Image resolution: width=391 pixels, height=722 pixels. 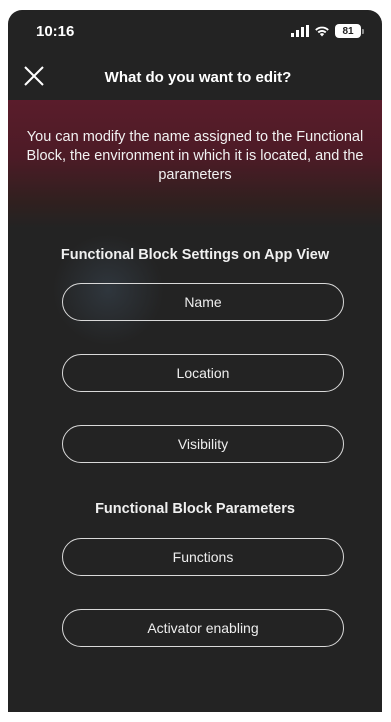 I want to click on name-button: Name, so click(x=203, y=302).